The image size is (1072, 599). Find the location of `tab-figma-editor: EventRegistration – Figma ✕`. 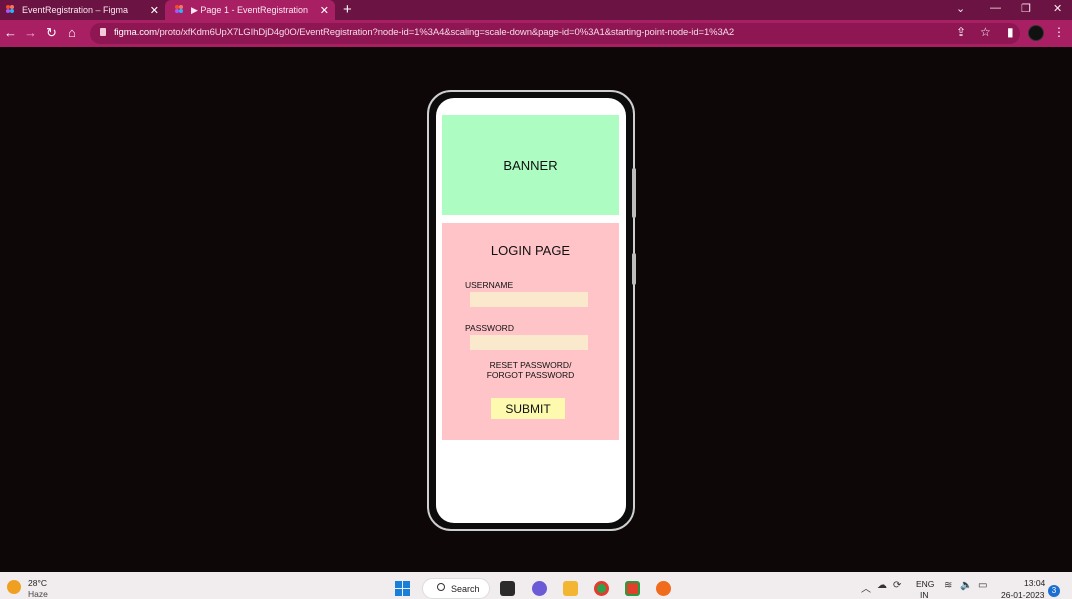

tab-figma-editor: EventRegistration – Figma ✕ is located at coordinates (82, 10).